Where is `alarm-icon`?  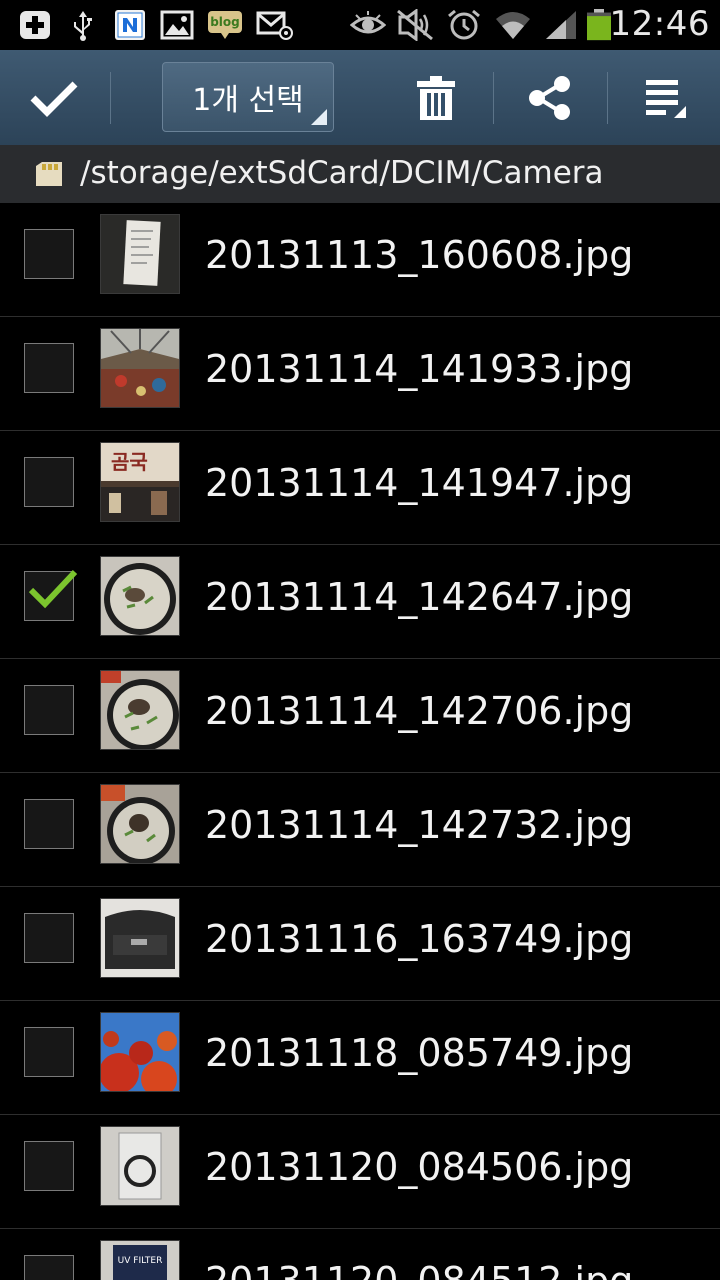
alarm-icon is located at coordinates (464, 24).